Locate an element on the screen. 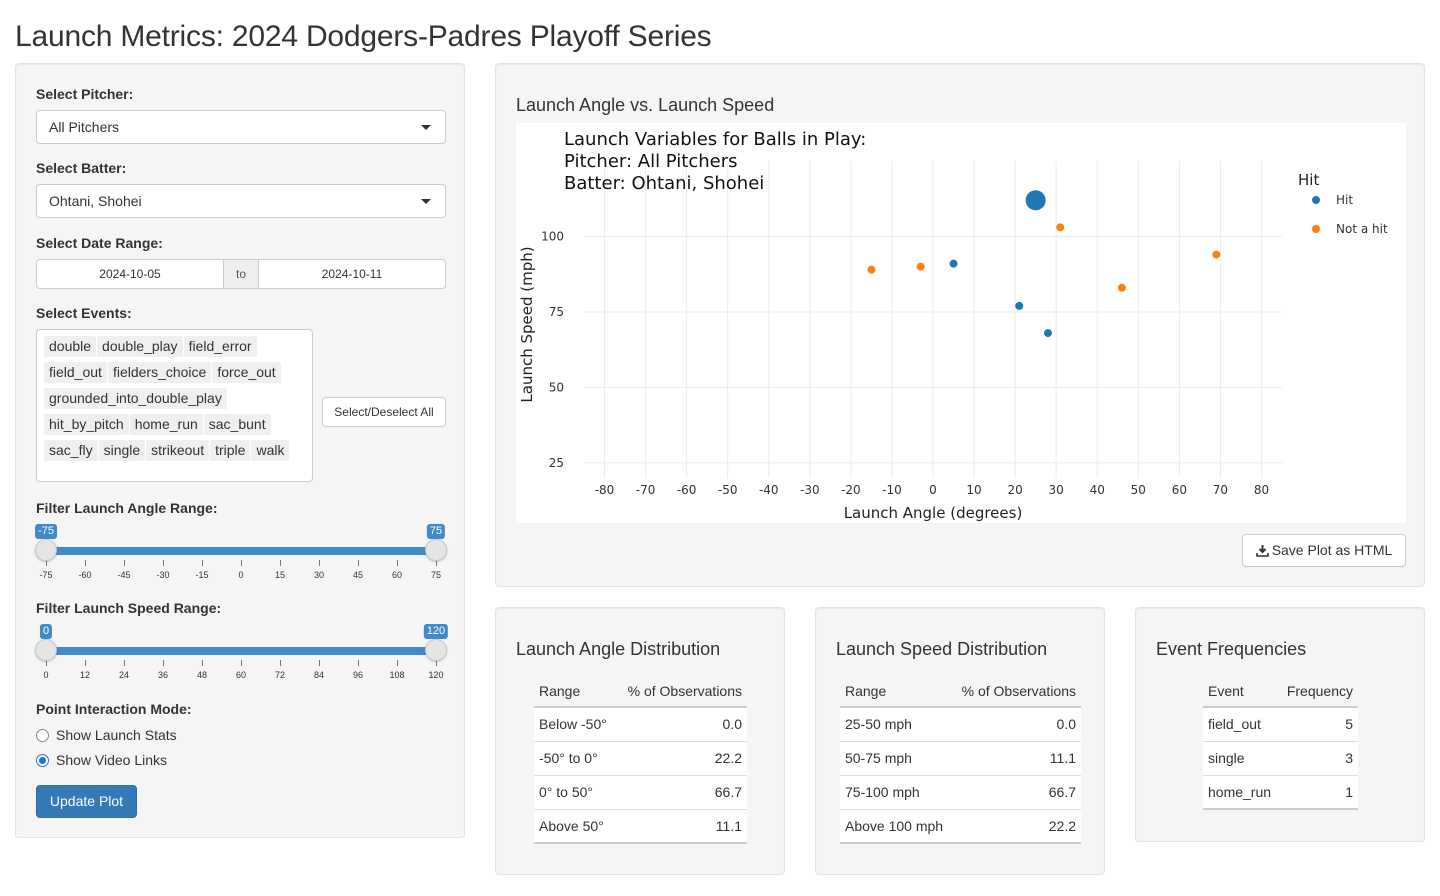 This screenshot has width=1440, height=896. angle-range-slider: -75 -60 -45 -30 -15 0 15 30 45 60 75 -75 75 is located at coordinates (241, 554).